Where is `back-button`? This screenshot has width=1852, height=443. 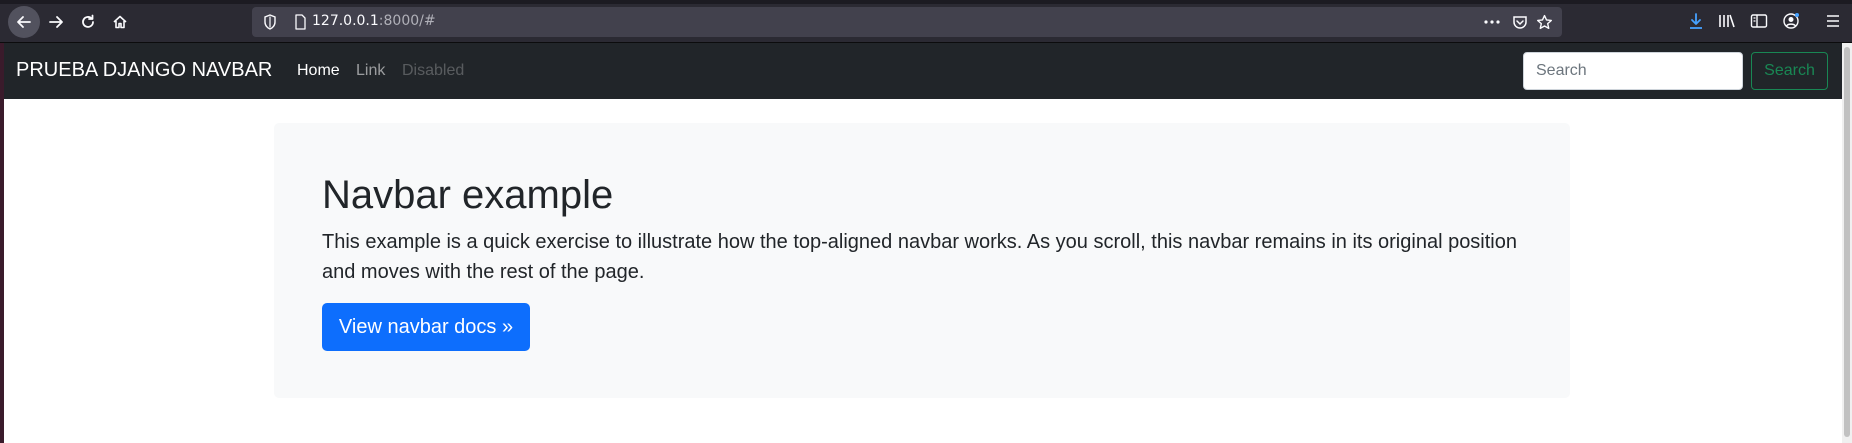 back-button is located at coordinates (24, 22).